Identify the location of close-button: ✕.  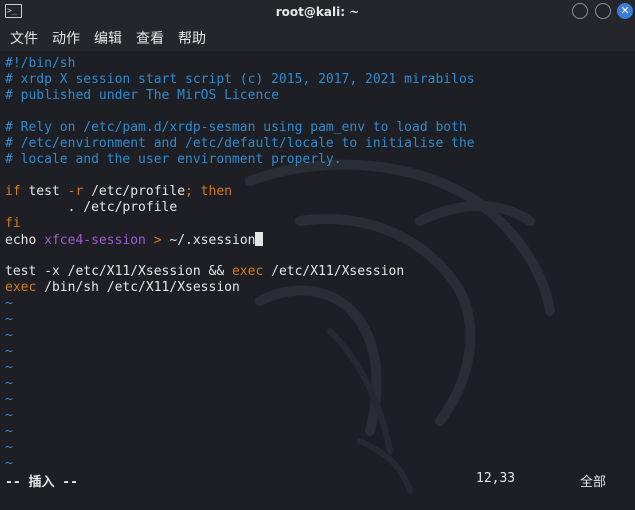
(625, 11).